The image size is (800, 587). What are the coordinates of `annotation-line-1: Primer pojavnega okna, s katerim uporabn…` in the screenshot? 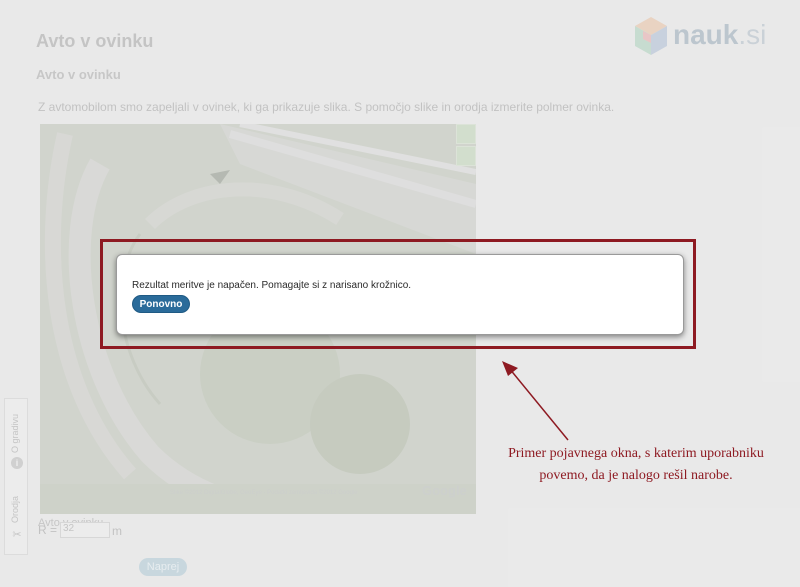 It's located at (636, 453).